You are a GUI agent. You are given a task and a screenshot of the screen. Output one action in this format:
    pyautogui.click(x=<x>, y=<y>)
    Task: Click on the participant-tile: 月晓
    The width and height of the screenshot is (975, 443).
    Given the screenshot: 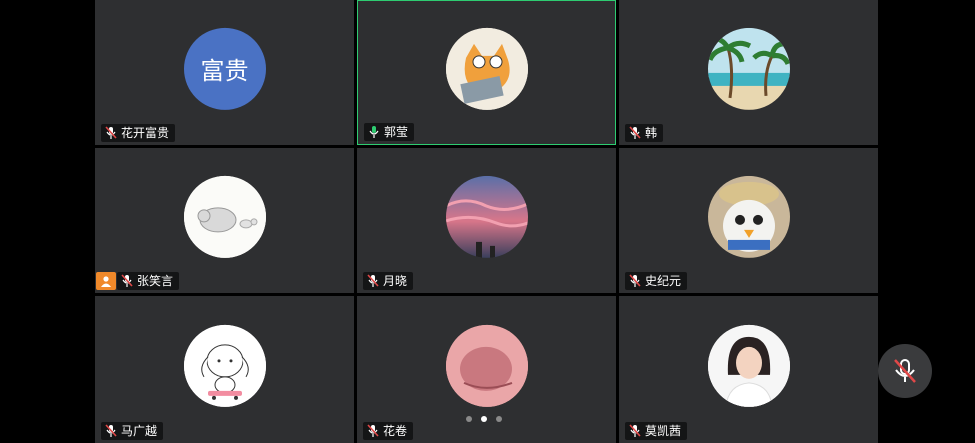 What is the action you would take?
    pyautogui.click(x=486, y=220)
    